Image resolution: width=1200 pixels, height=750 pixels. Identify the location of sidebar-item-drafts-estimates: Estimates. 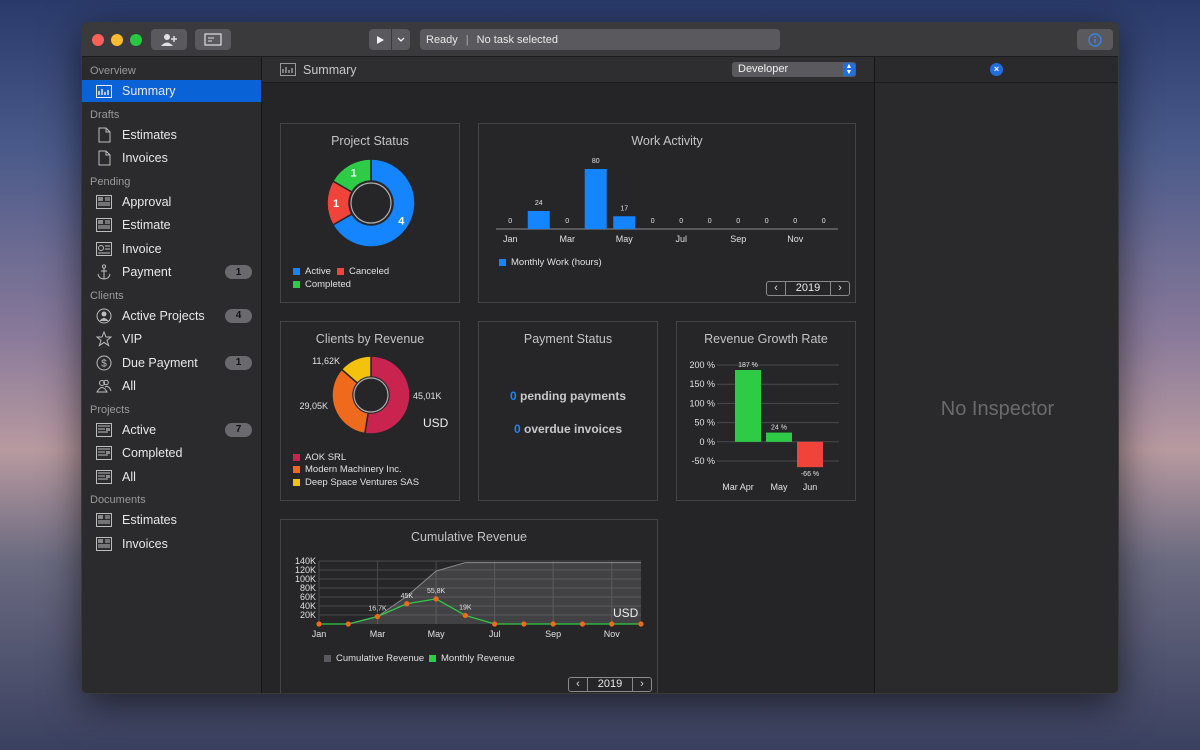
(171, 135).